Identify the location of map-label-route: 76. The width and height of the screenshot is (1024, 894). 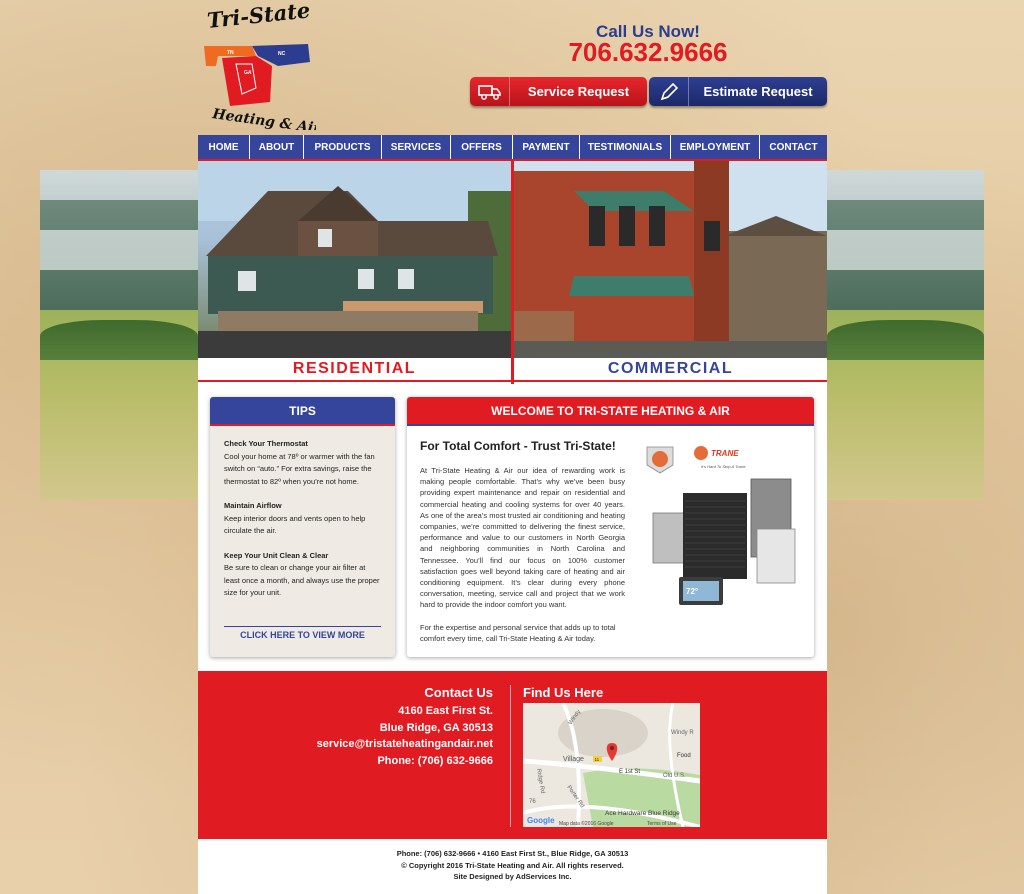
(532, 802).